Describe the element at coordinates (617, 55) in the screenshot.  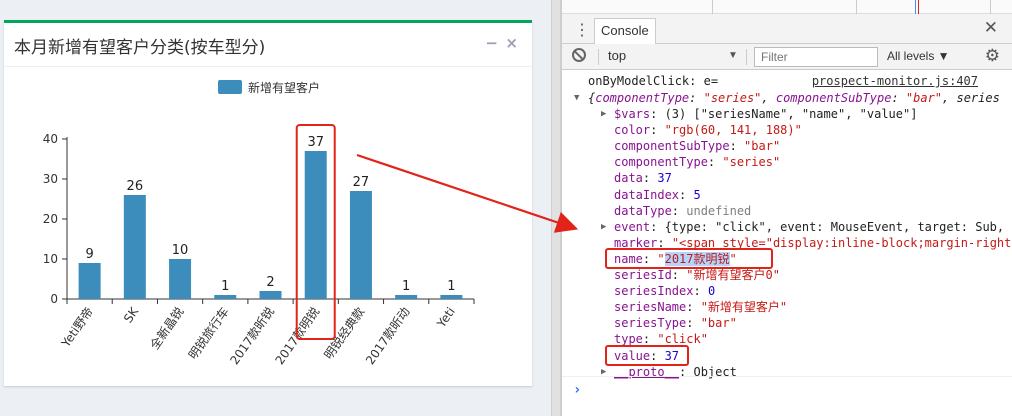
I see `context-selector: top` at that location.